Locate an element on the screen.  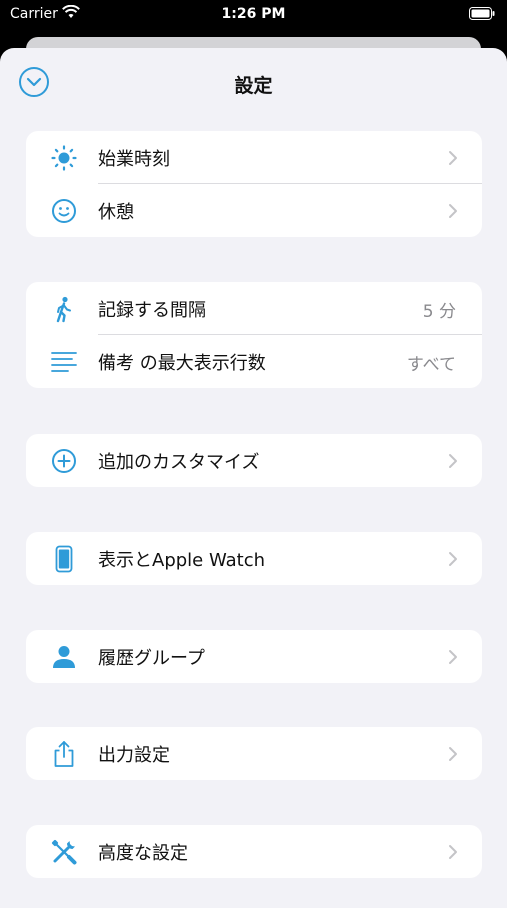
tools-icon is located at coordinates (64, 852).